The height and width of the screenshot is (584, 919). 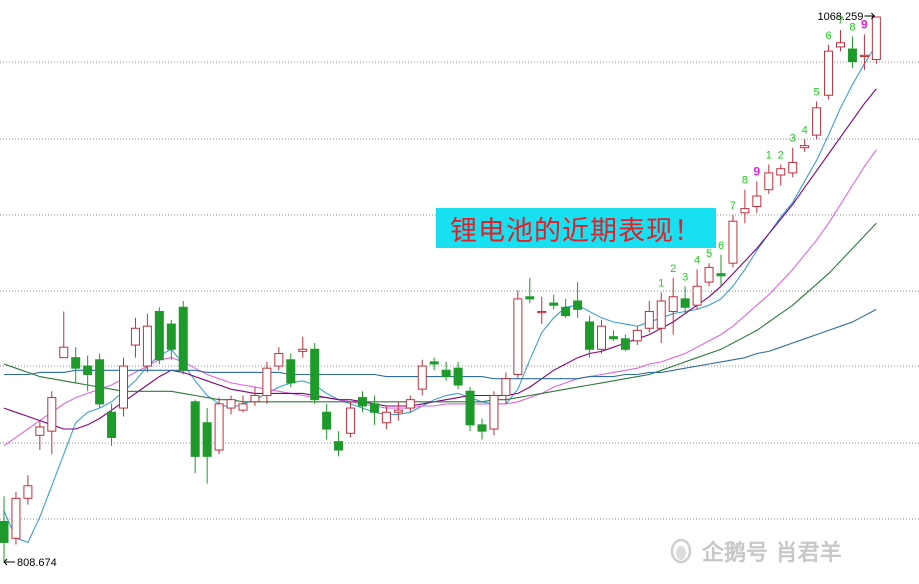 I want to click on penguin-icon, so click(x=681, y=551).